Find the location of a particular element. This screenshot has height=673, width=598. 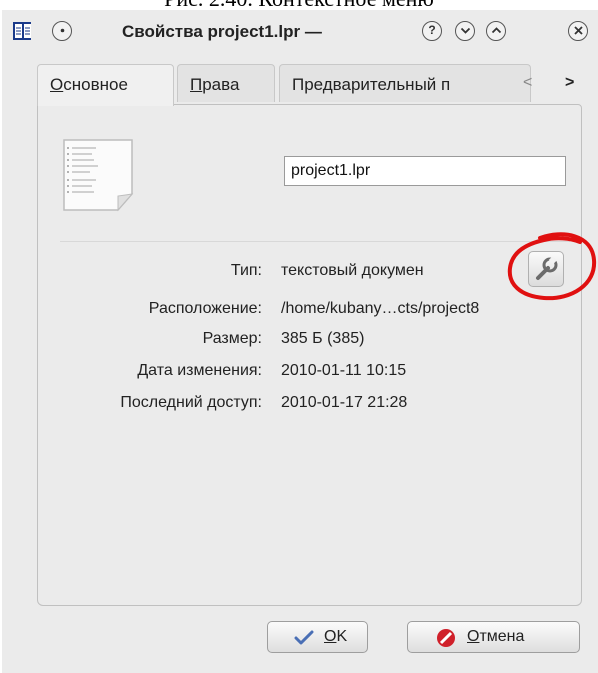

cancel-icon is located at coordinates (446, 638).